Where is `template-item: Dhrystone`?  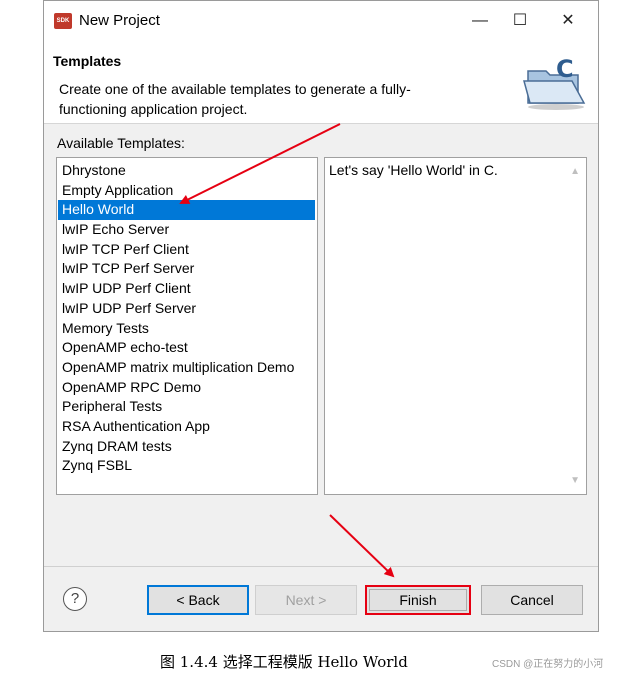
template-item: Dhrystone is located at coordinates (186, 171).